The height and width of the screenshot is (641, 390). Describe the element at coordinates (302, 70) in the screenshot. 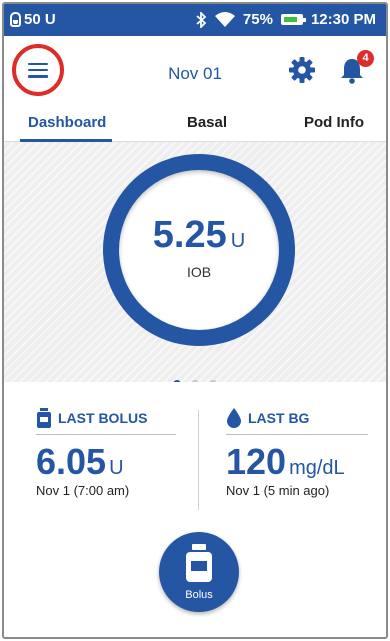

I see `gear-icon` at that location.